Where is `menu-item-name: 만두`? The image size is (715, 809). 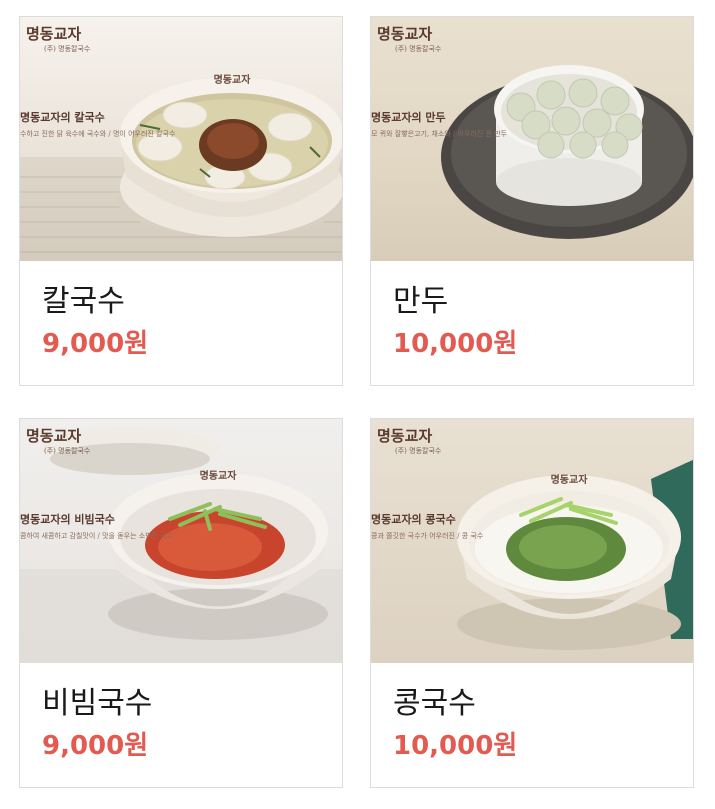 menu-item-name: 만두 is located at coordinates (421, 301).